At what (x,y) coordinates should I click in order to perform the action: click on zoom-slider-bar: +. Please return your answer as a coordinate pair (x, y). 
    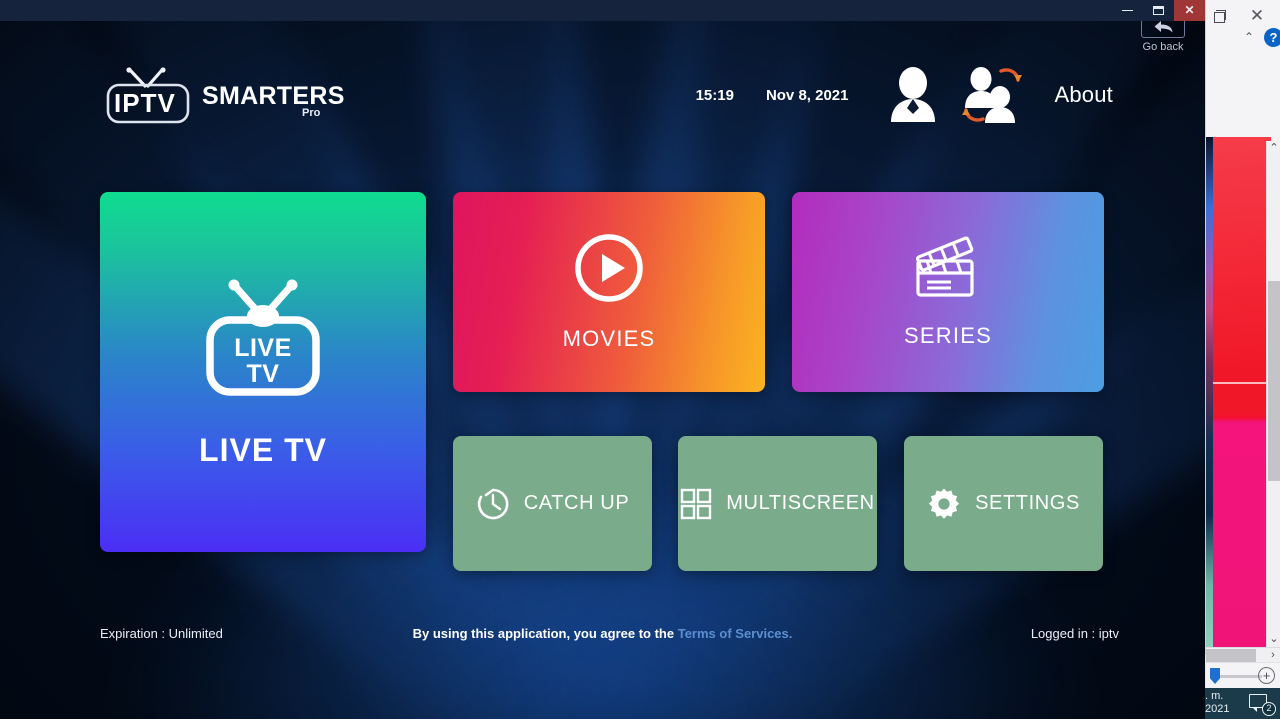
    Looking at the image, I should click on (1243, 675).